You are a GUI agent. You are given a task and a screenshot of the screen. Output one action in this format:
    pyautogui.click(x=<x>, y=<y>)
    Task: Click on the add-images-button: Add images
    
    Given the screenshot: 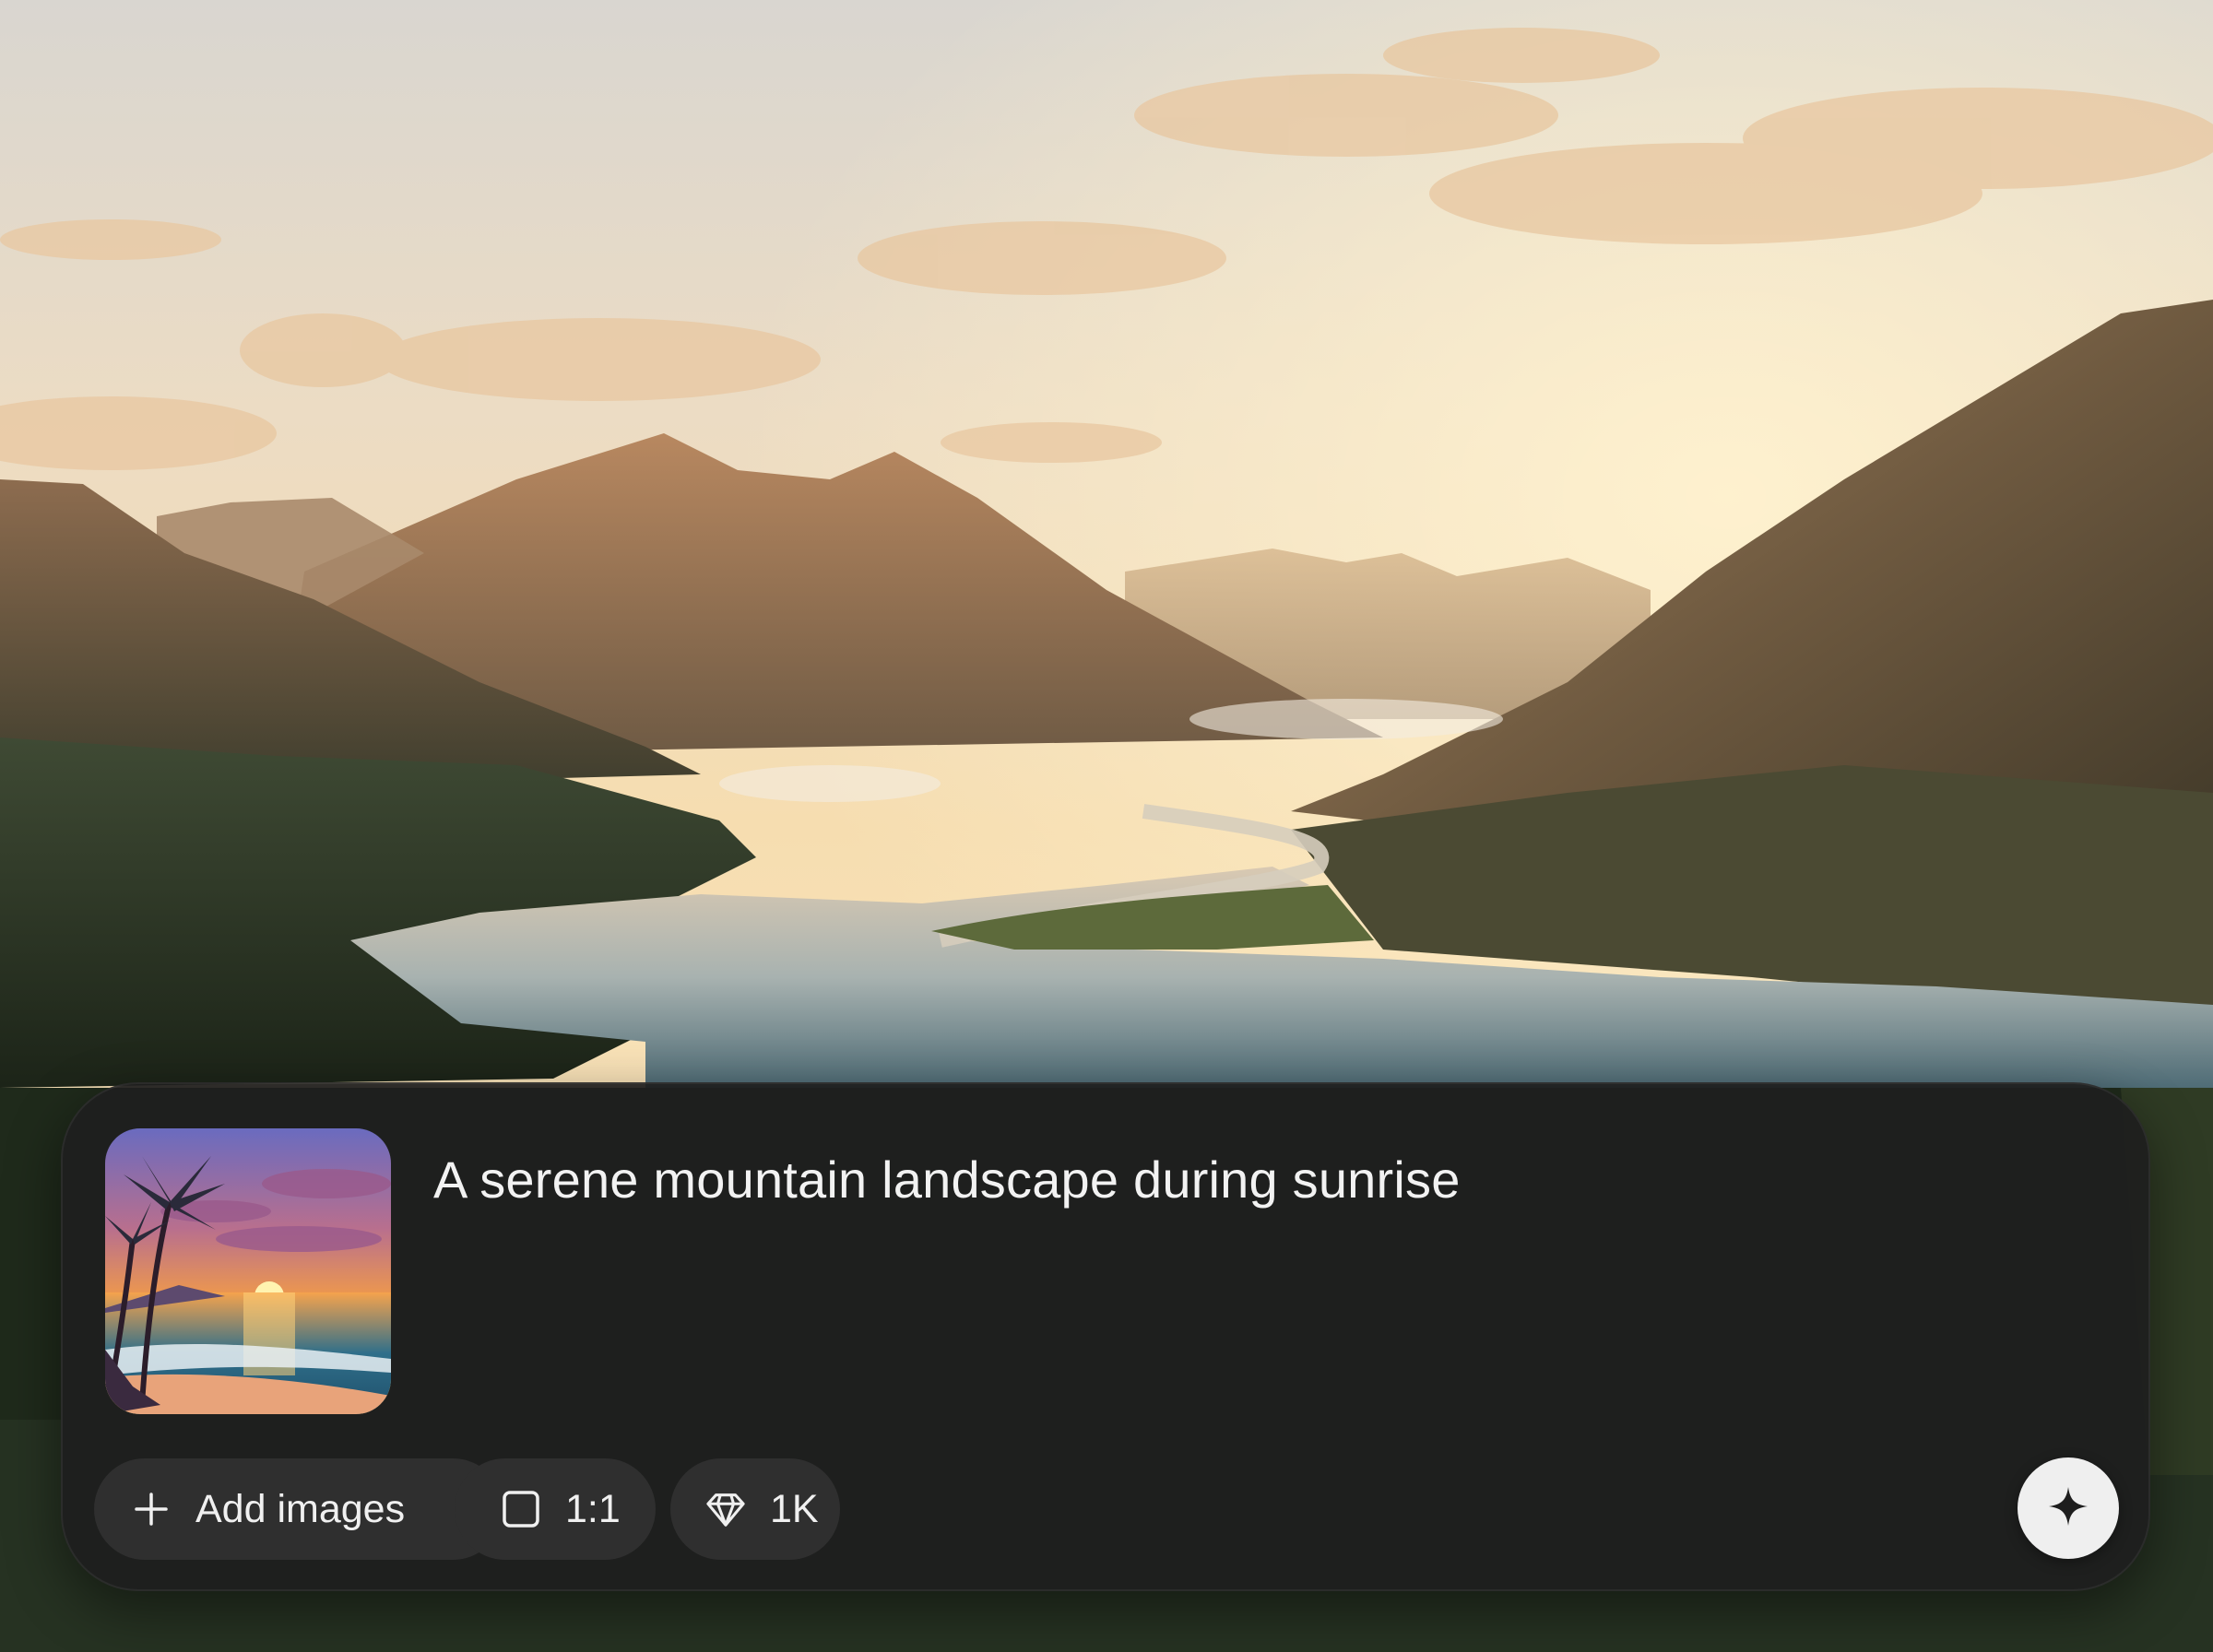 What is the action you would take?
    pyautogui.click(x=298, y=1509)
    